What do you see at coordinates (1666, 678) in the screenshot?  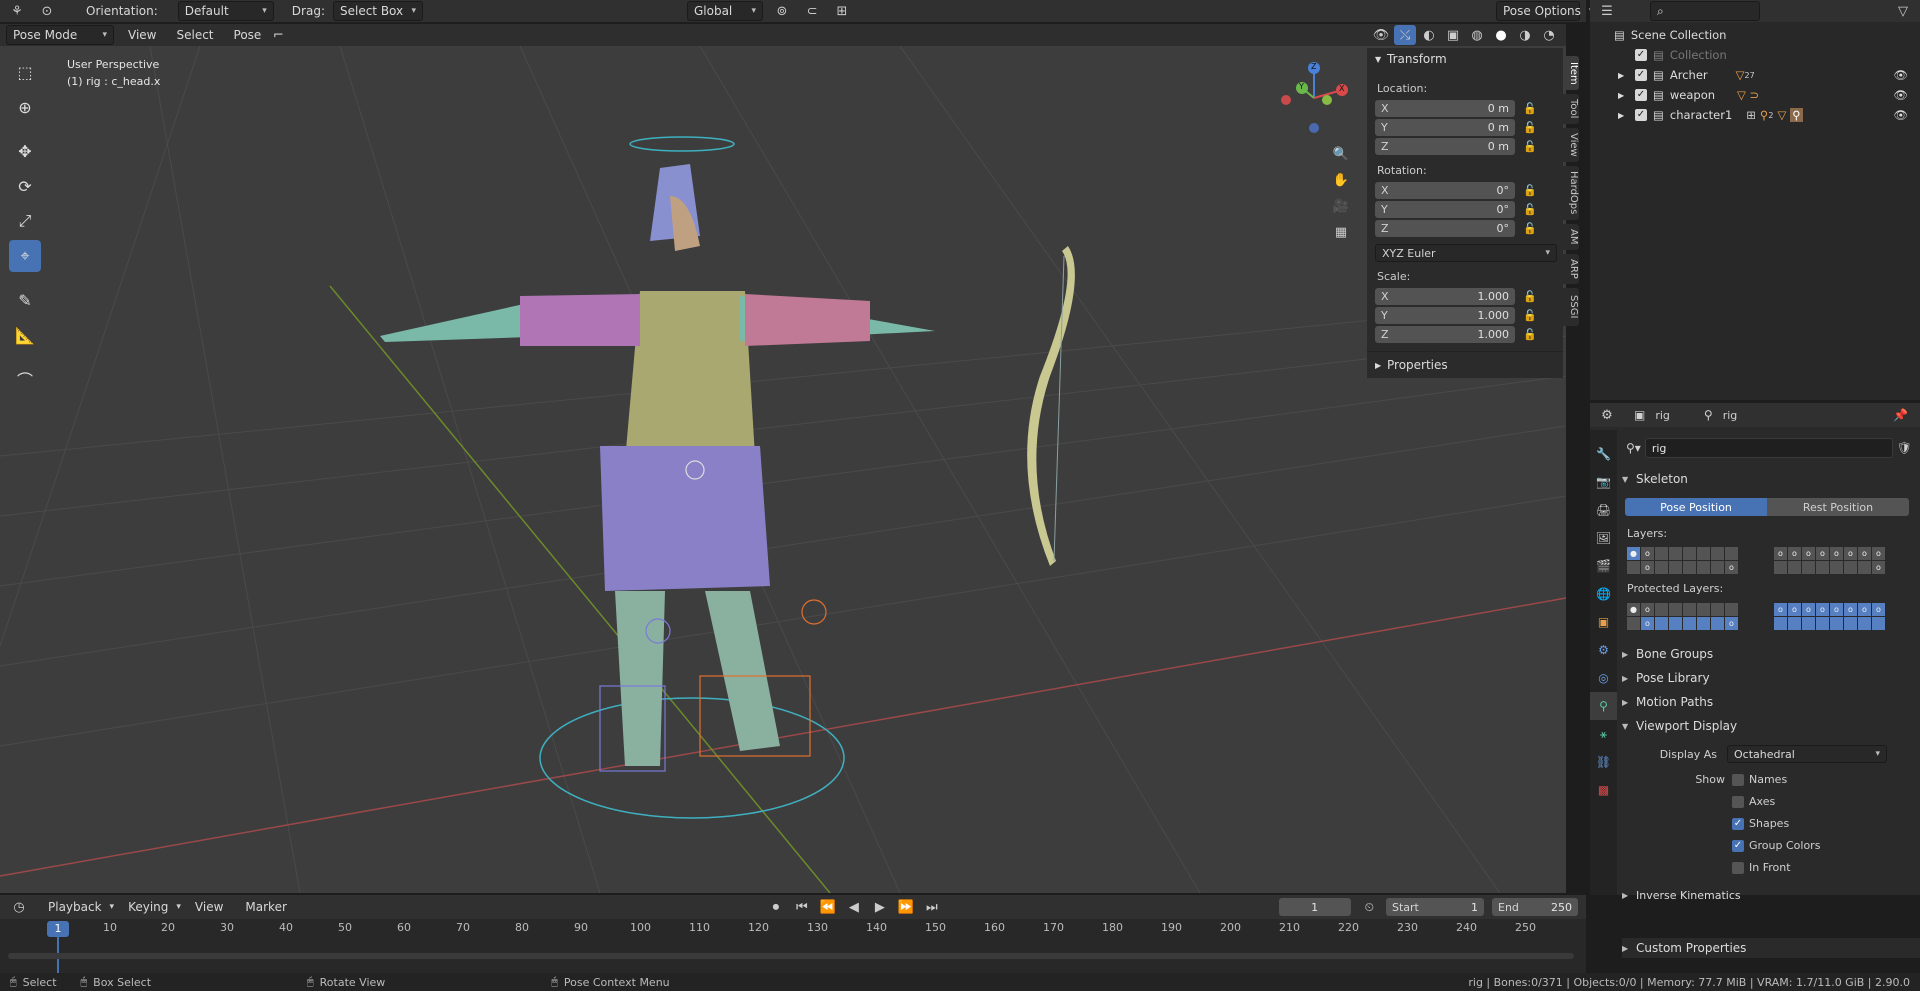 I see `pose-library-header: ▶ Pose Library` at bounding box center [1666, 678].